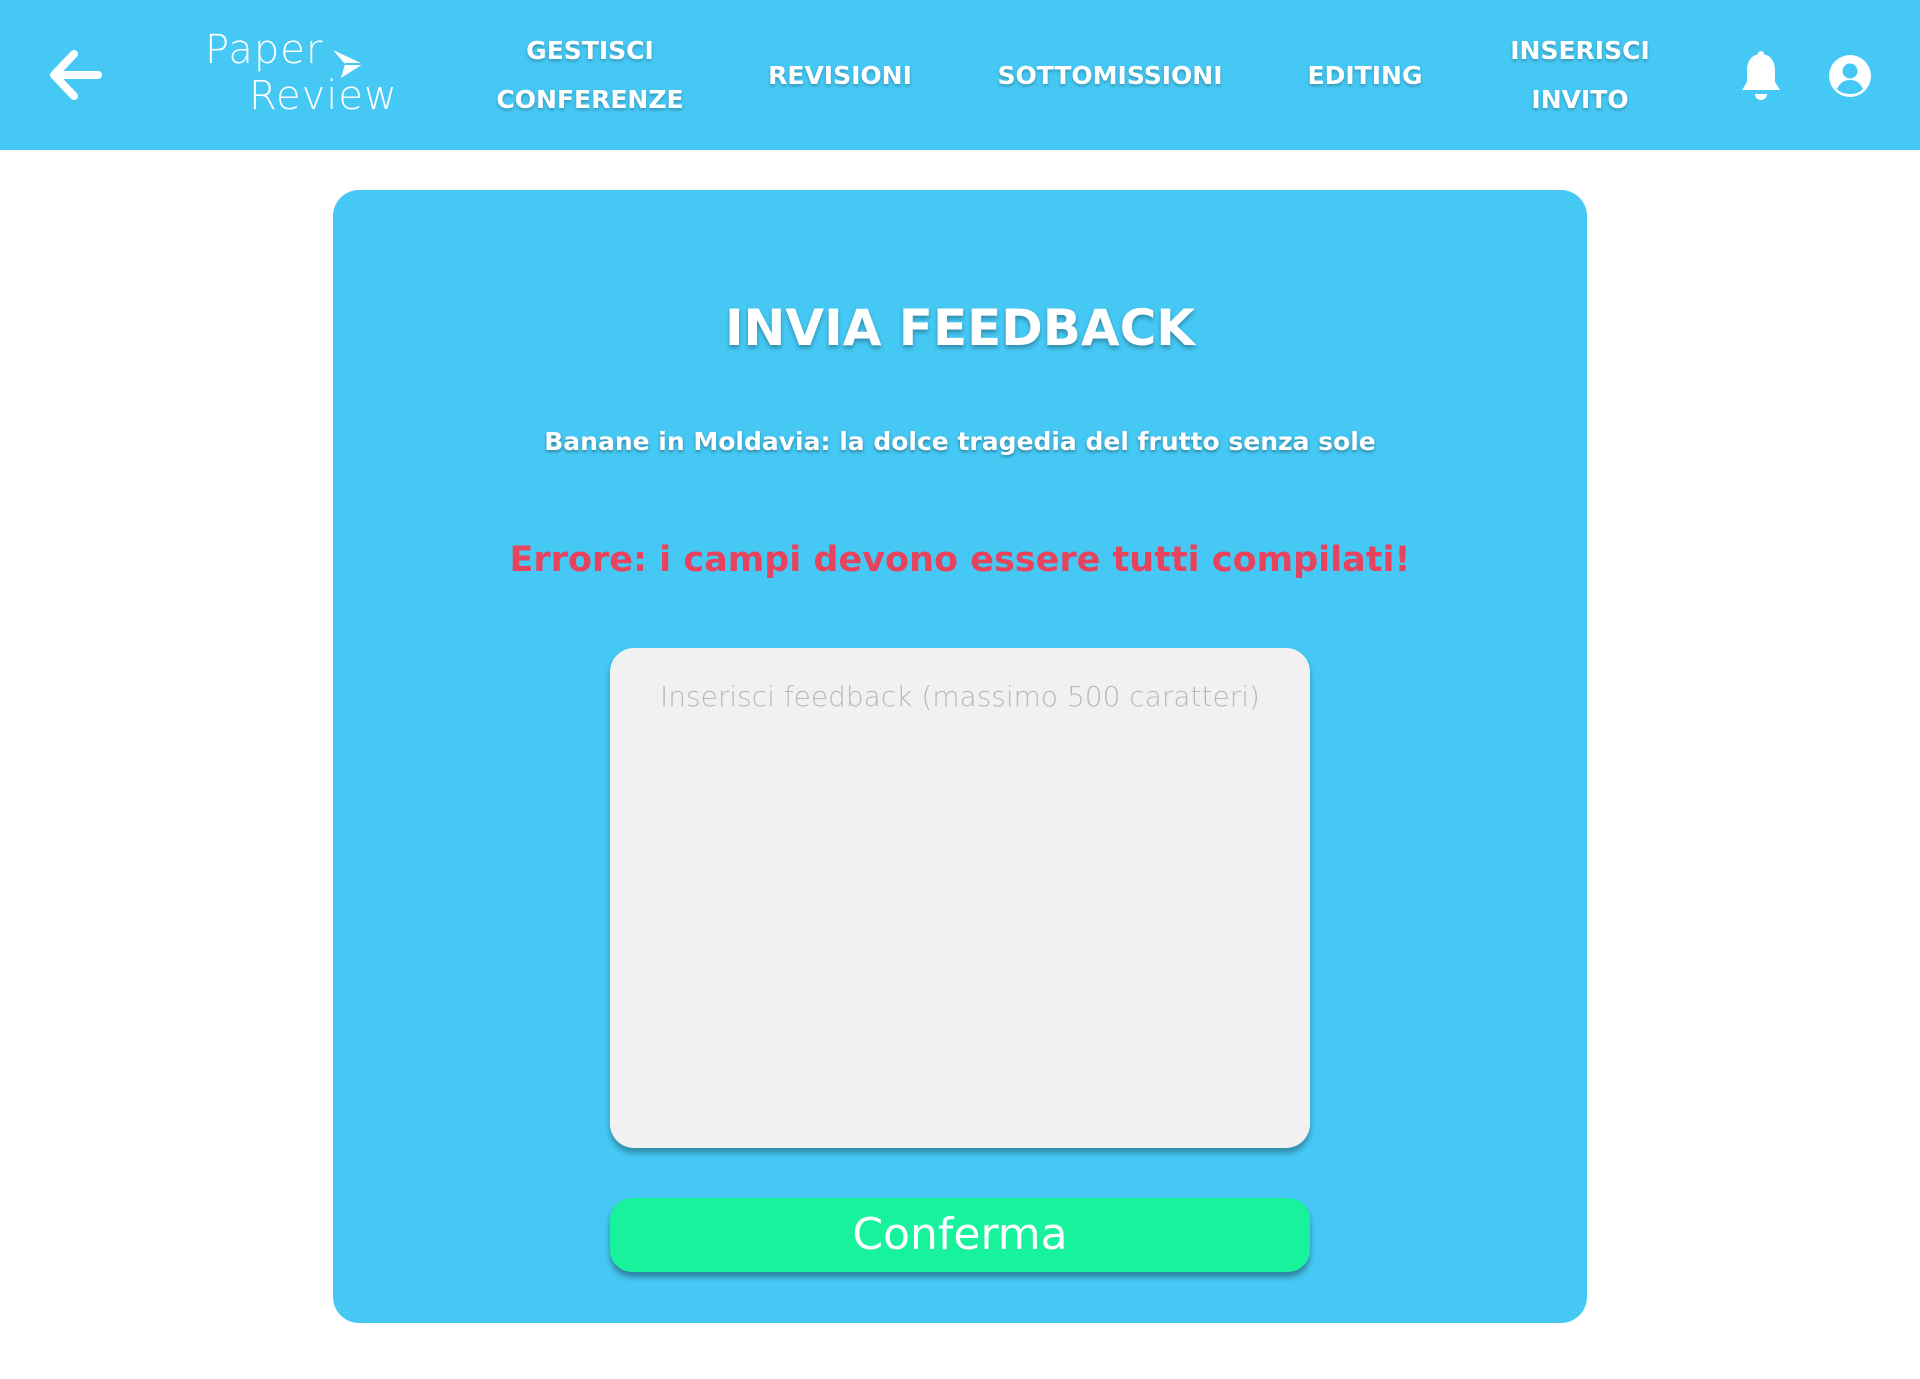 This screenshot has width=1920, height=1379. Describe the element at coordinates (840, 75) in the screenshot. I see `nav-revisioni: REVISIONI` at that location.